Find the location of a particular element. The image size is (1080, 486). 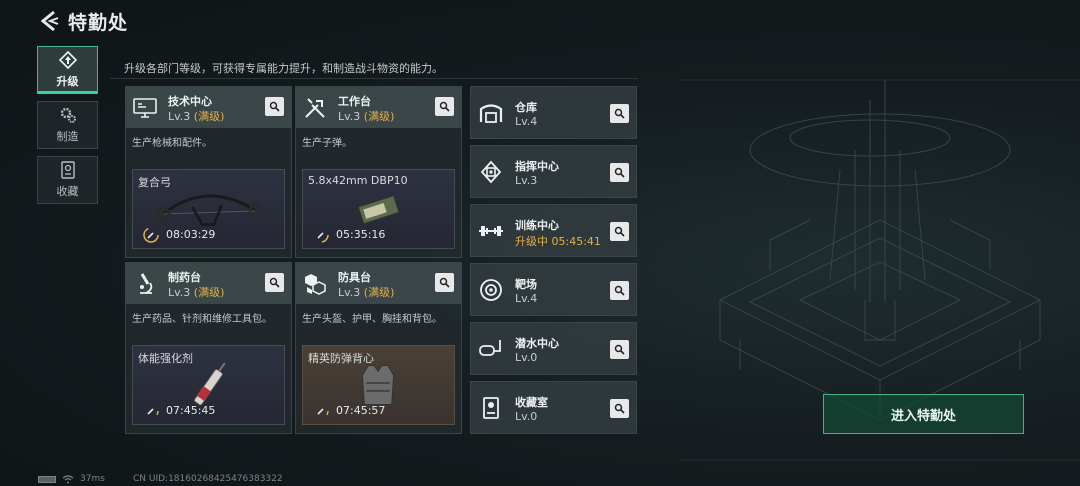

facility-name: 靶场 is located at coordinates (526, 284).